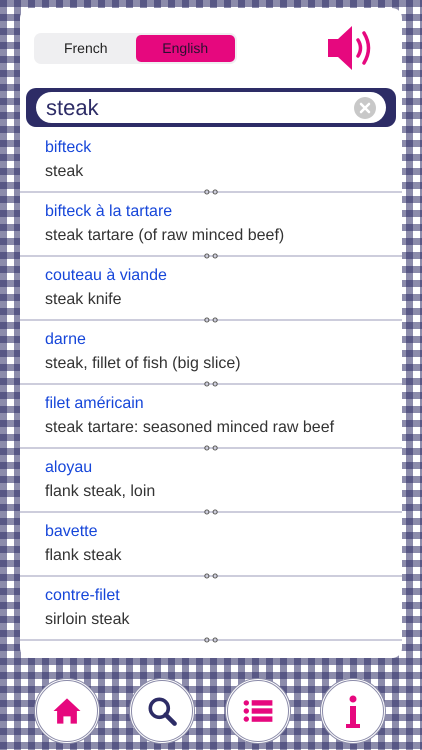 Image resolution: width=422 pixels, height=750 pixels. Describe the element at coordinates (211, 544) in the screenshot. I see `entry-row: bavette flank steak` at that location.